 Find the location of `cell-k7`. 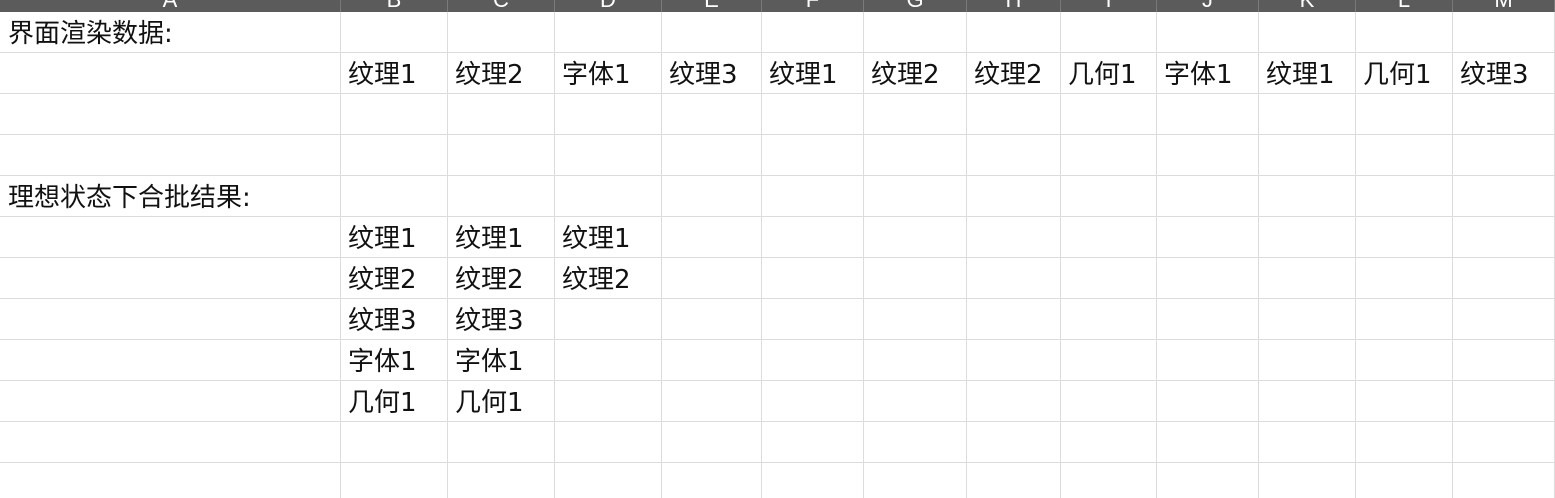

cell-k7 is located at coordinates (1307, 278).